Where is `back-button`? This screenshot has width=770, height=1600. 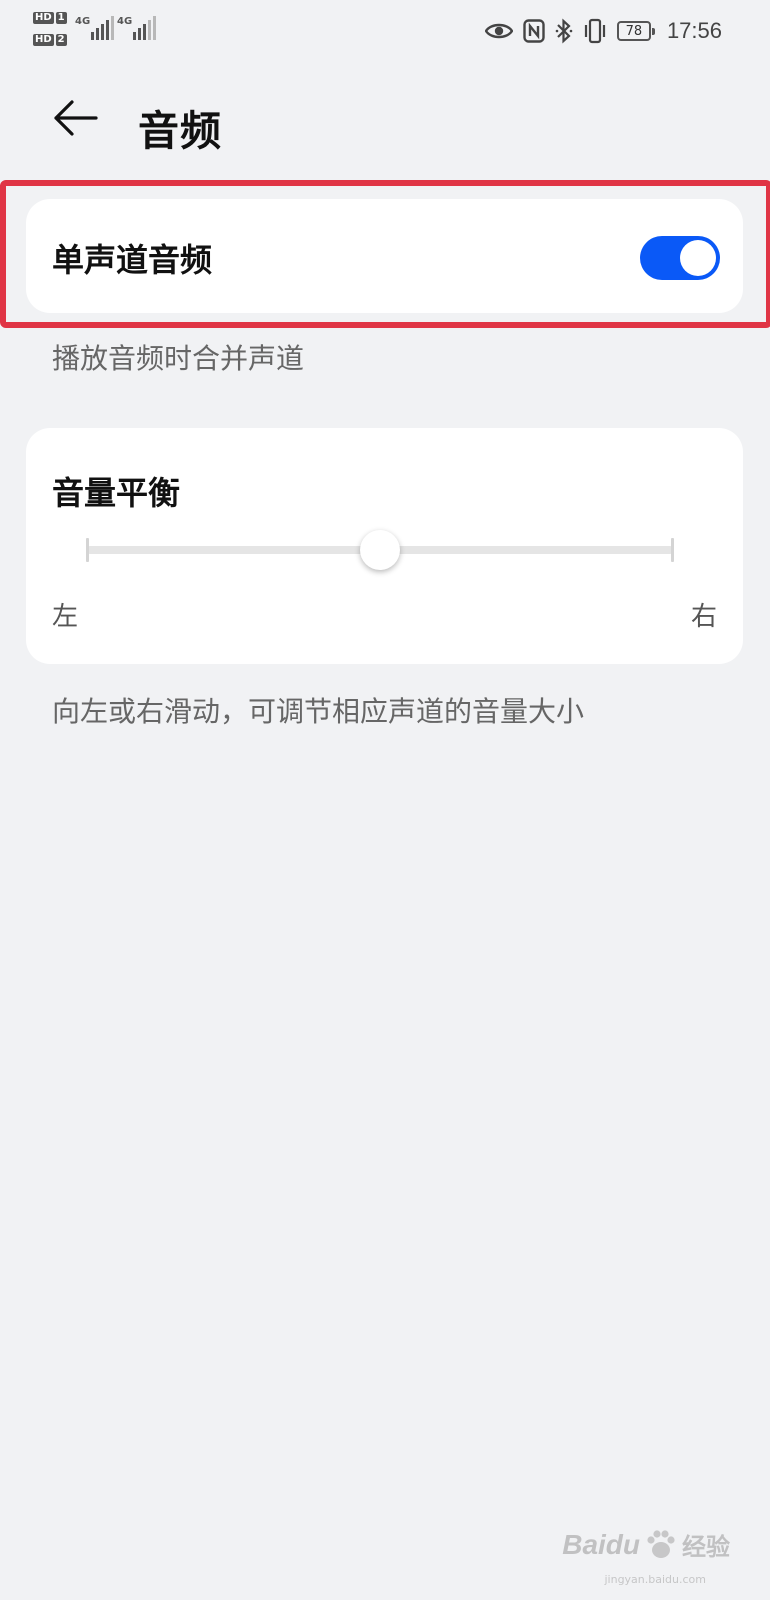 back-button is located at coordinates (75, 120).